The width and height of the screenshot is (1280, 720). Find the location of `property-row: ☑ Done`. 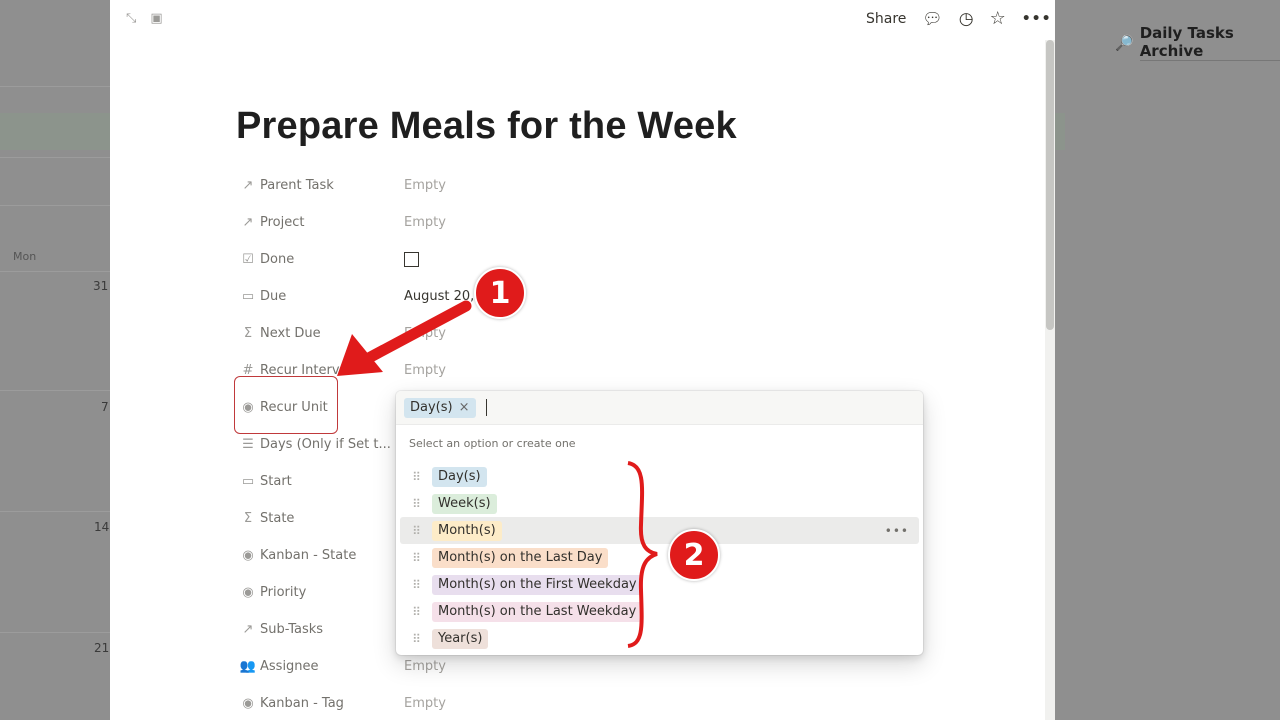

property-row: ☑ Done is located at coordinates (486, 259).